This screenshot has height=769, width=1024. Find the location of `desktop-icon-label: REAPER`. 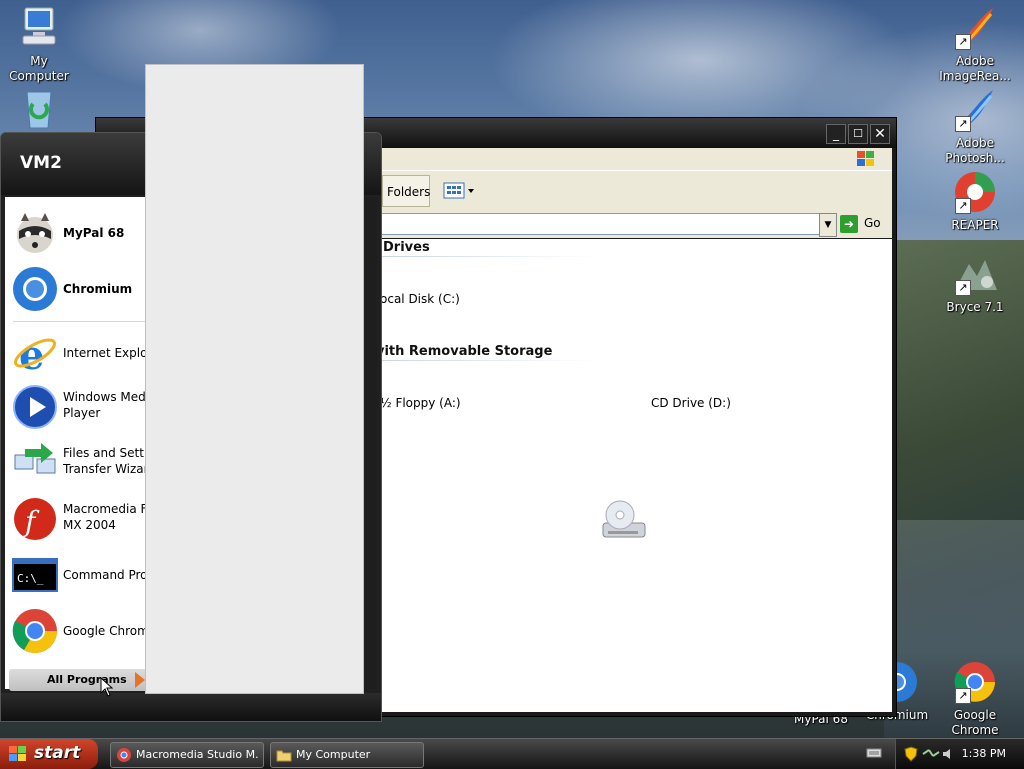

desktop-icon-label: REAPER is located at coordinates (975, 225).